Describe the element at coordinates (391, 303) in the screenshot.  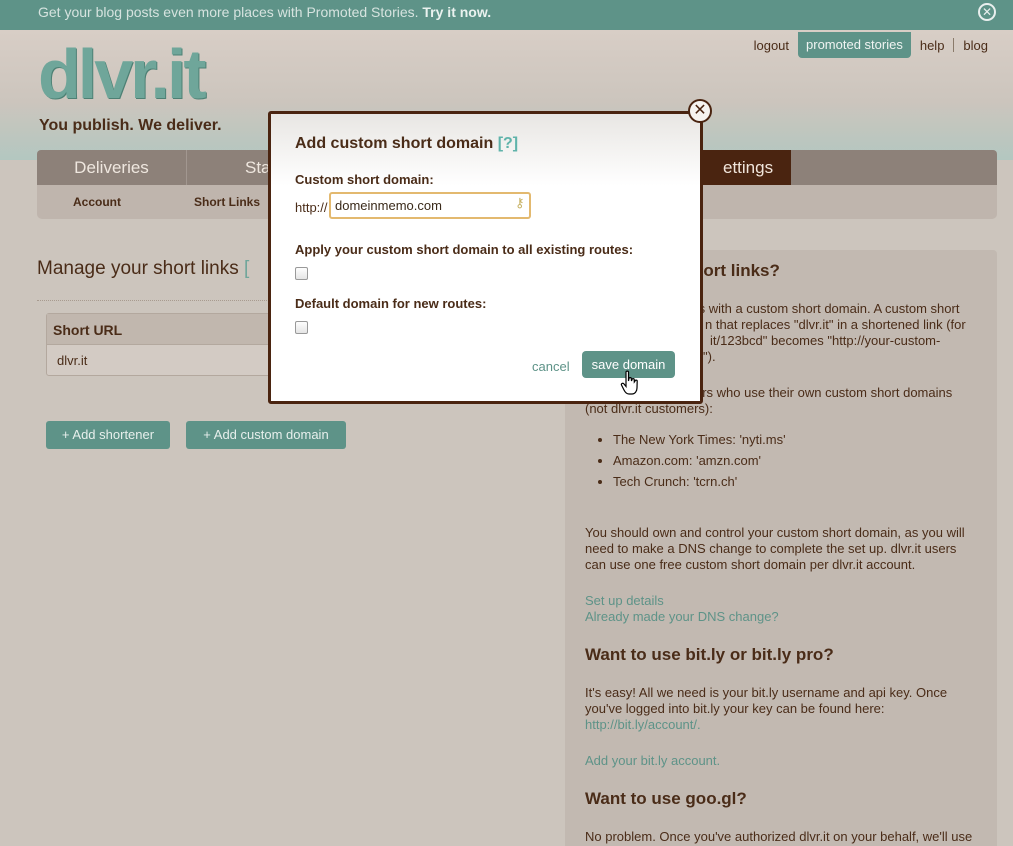
I see `default-label: Default domain for new routes:` at that location.